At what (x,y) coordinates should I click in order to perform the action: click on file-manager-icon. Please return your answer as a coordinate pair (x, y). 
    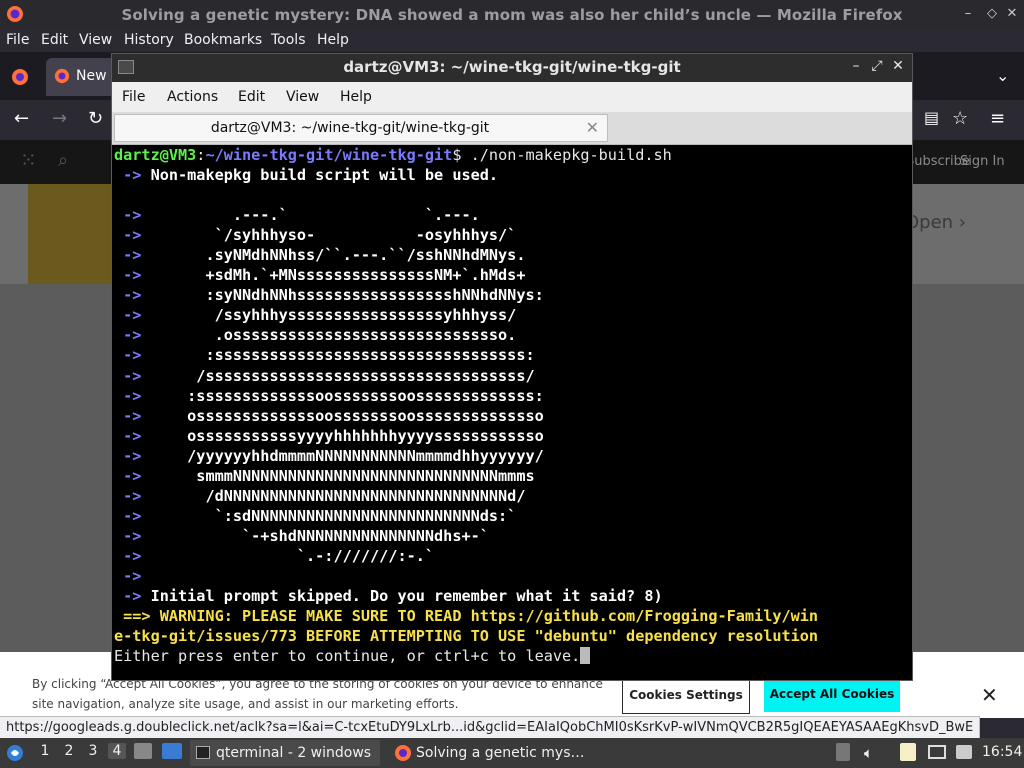
    Looking at the image, I should click on (143, 751).